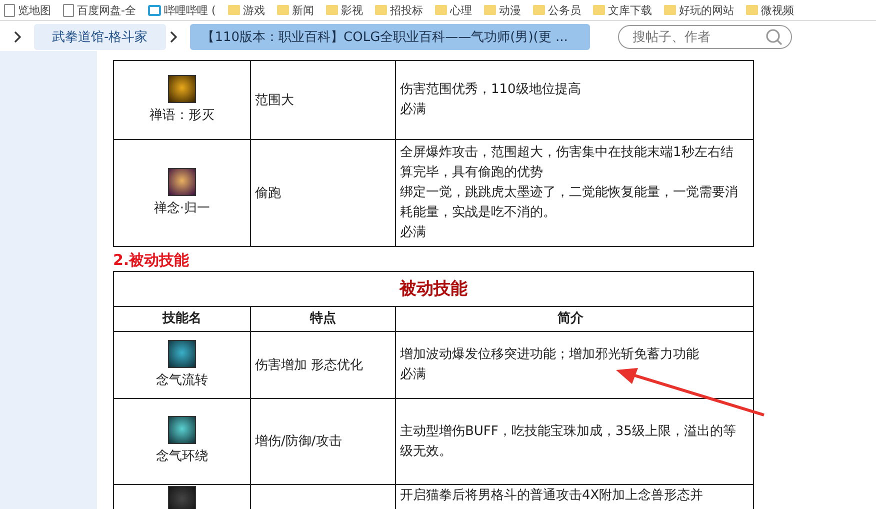 Image resolution: width=876 pixels, height=509 pixels. Describe the element at coordinates (434, 289) in the screenshot. I see `table-title: 被动技能` at that location.